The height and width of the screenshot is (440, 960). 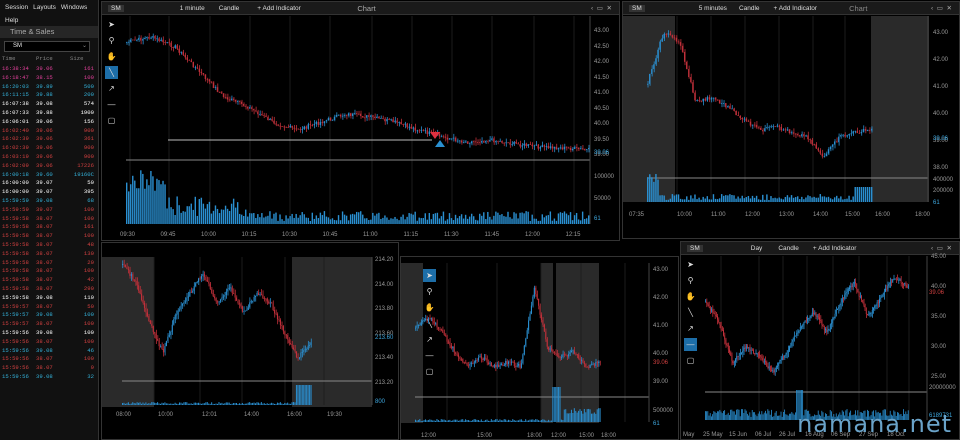 What do you see at coordinates (44, 7) in the screenshot?
I see `menu-layouts: Layouts` at bounding box center [44, 7].